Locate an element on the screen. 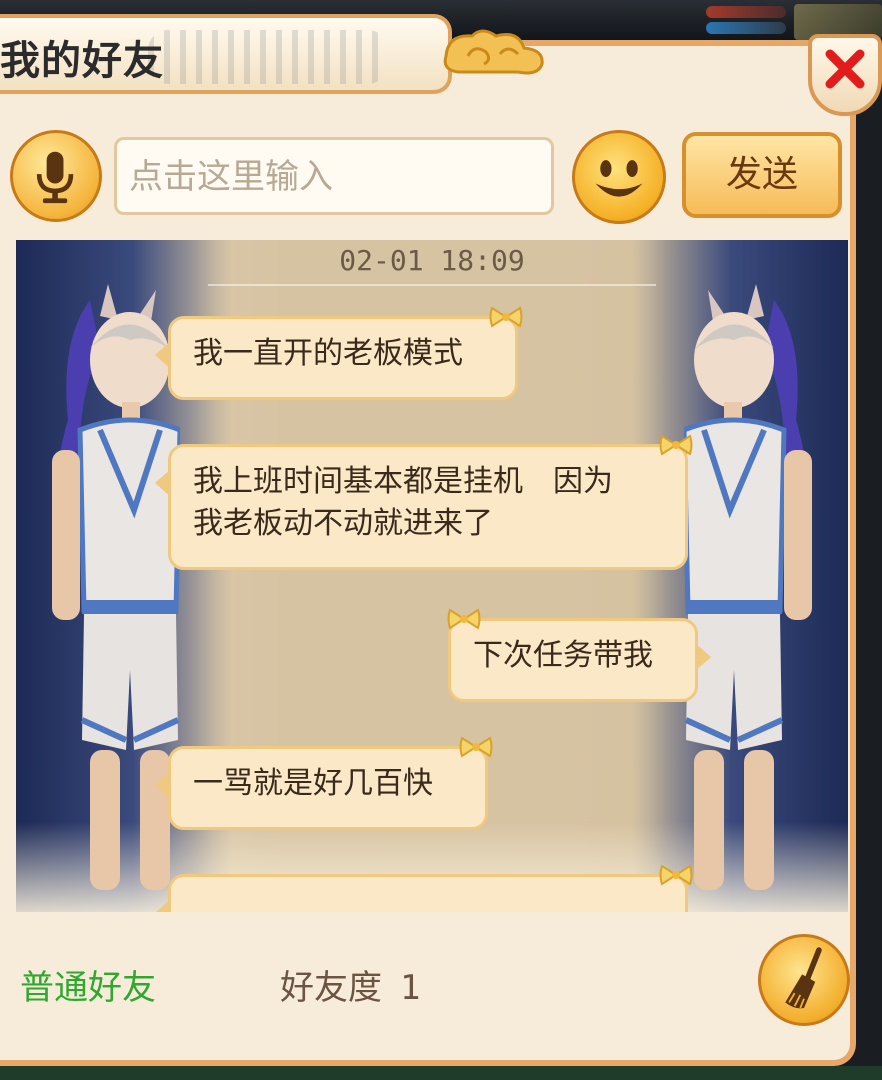  voice-input-button is located at coordinates (56, 176).